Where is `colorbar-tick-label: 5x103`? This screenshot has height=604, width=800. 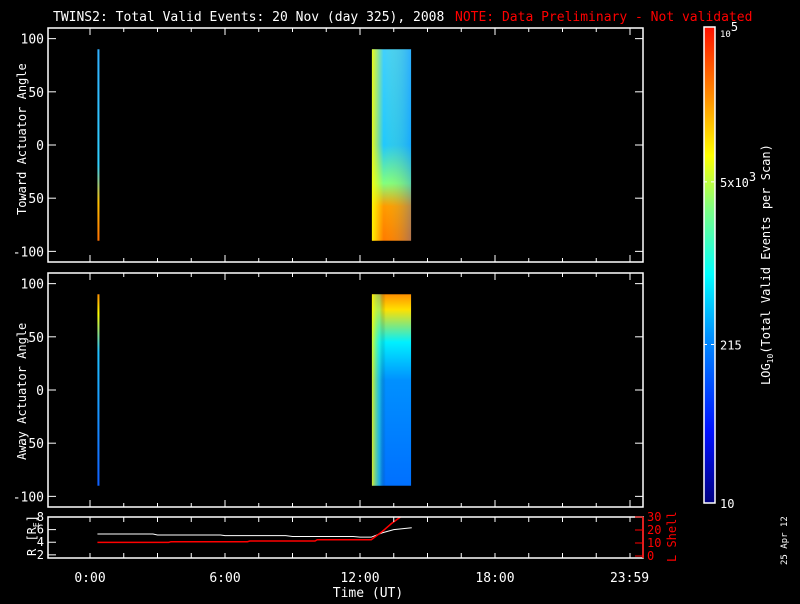 colorbar-tick-label: 5x103 is located at coordinates (738, 180).